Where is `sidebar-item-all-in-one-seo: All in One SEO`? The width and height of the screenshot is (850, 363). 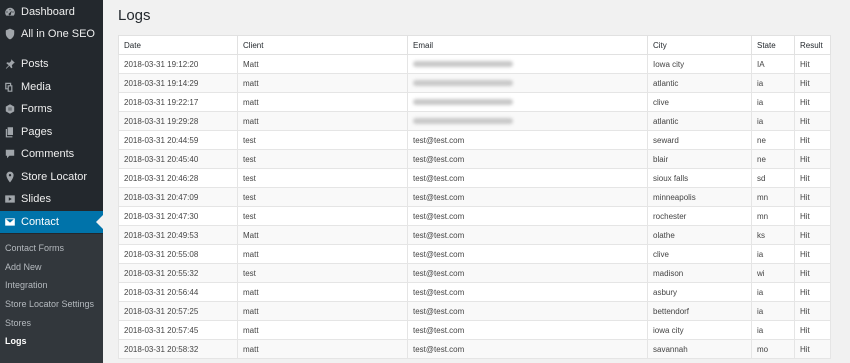 sidebar-item-all-in-one-seo: All in One SEO is located at coordinates (51, 34).